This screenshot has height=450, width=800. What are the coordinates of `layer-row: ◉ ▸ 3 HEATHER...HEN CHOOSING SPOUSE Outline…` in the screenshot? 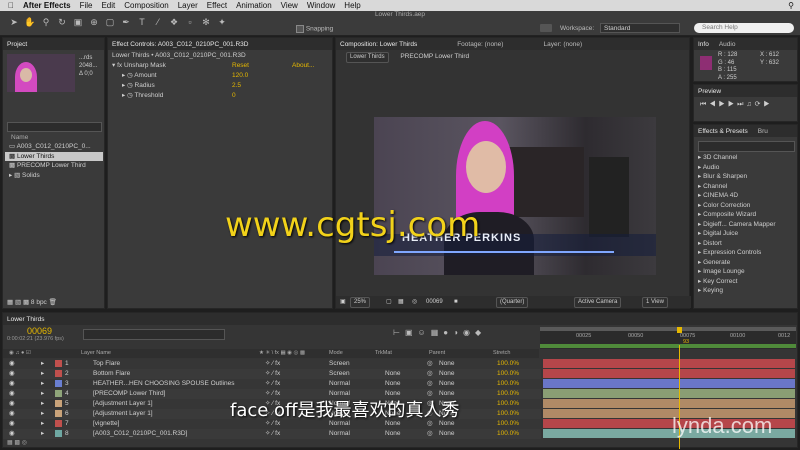 It's located at (272, 384).